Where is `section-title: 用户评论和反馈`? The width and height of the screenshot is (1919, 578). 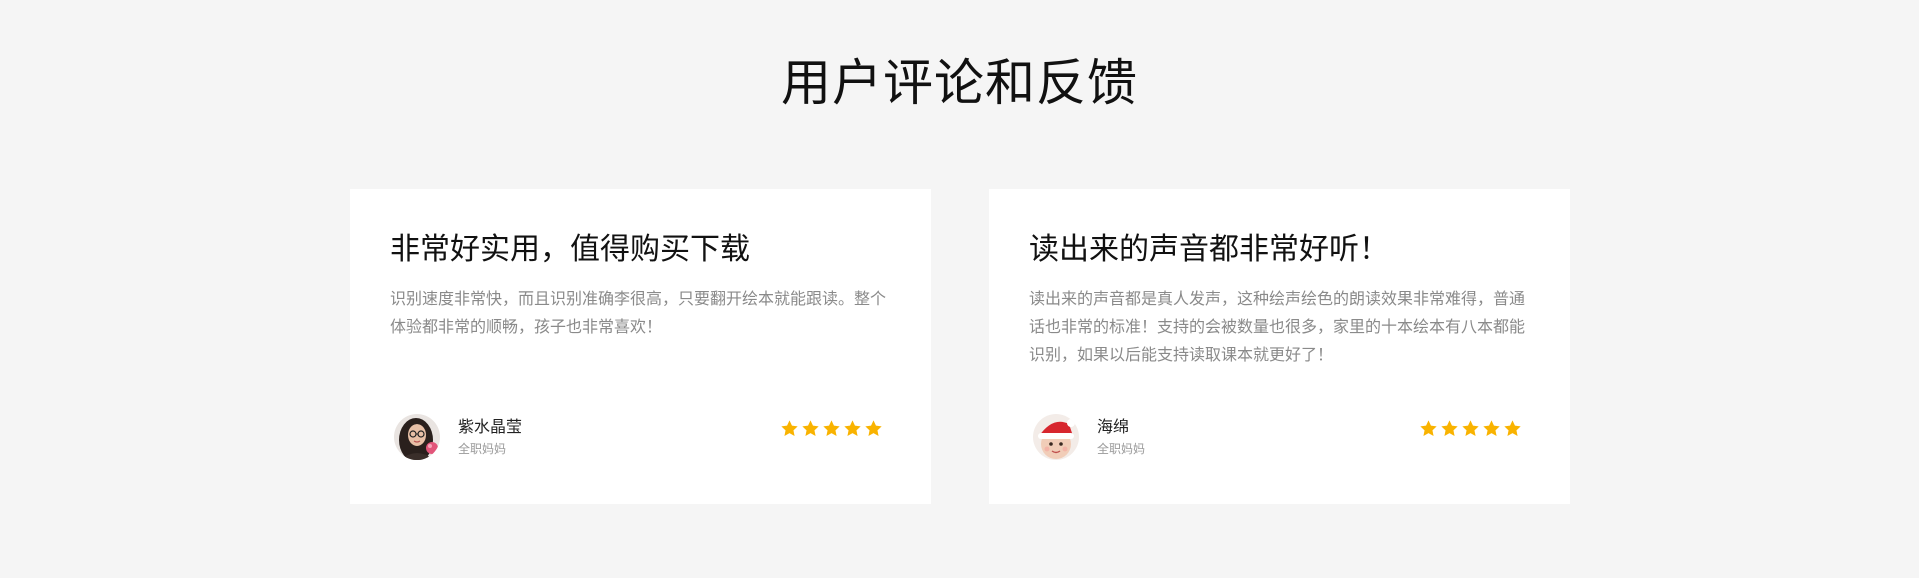
section-title: 用户评论和反馈 is located at coordinates (959, 83).